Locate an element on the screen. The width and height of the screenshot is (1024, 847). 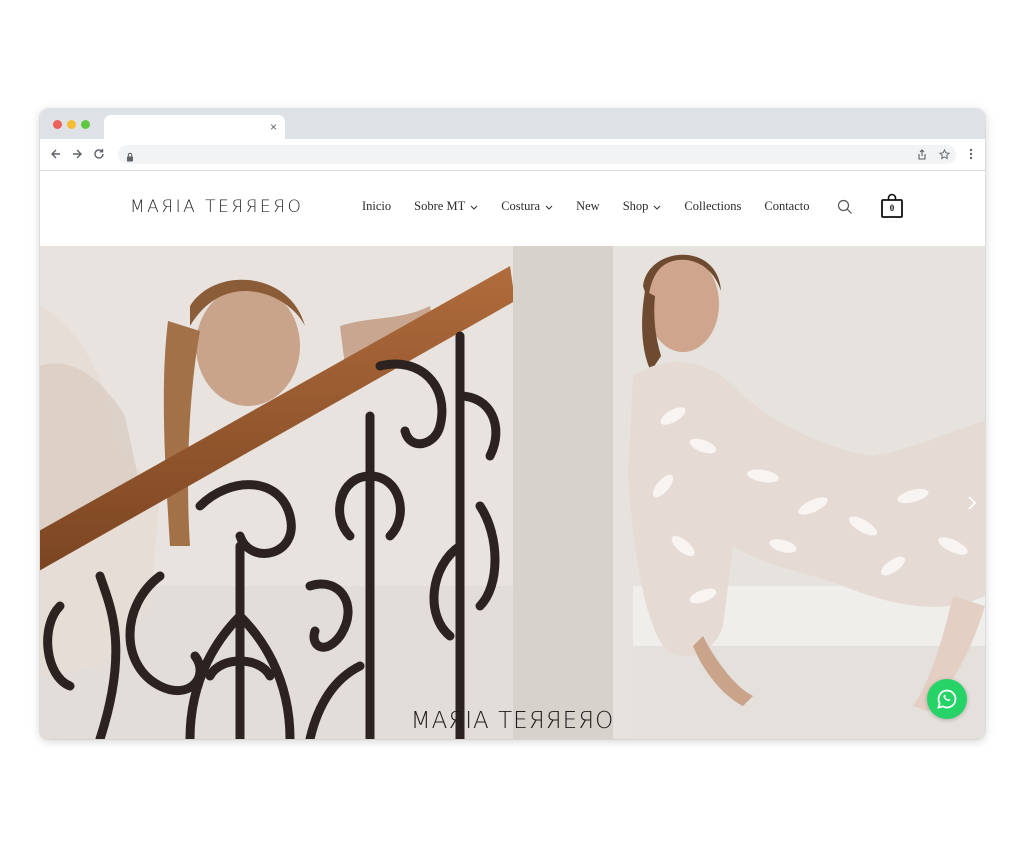
nav-item-label: Contacto is located at coordinates (787, 206).